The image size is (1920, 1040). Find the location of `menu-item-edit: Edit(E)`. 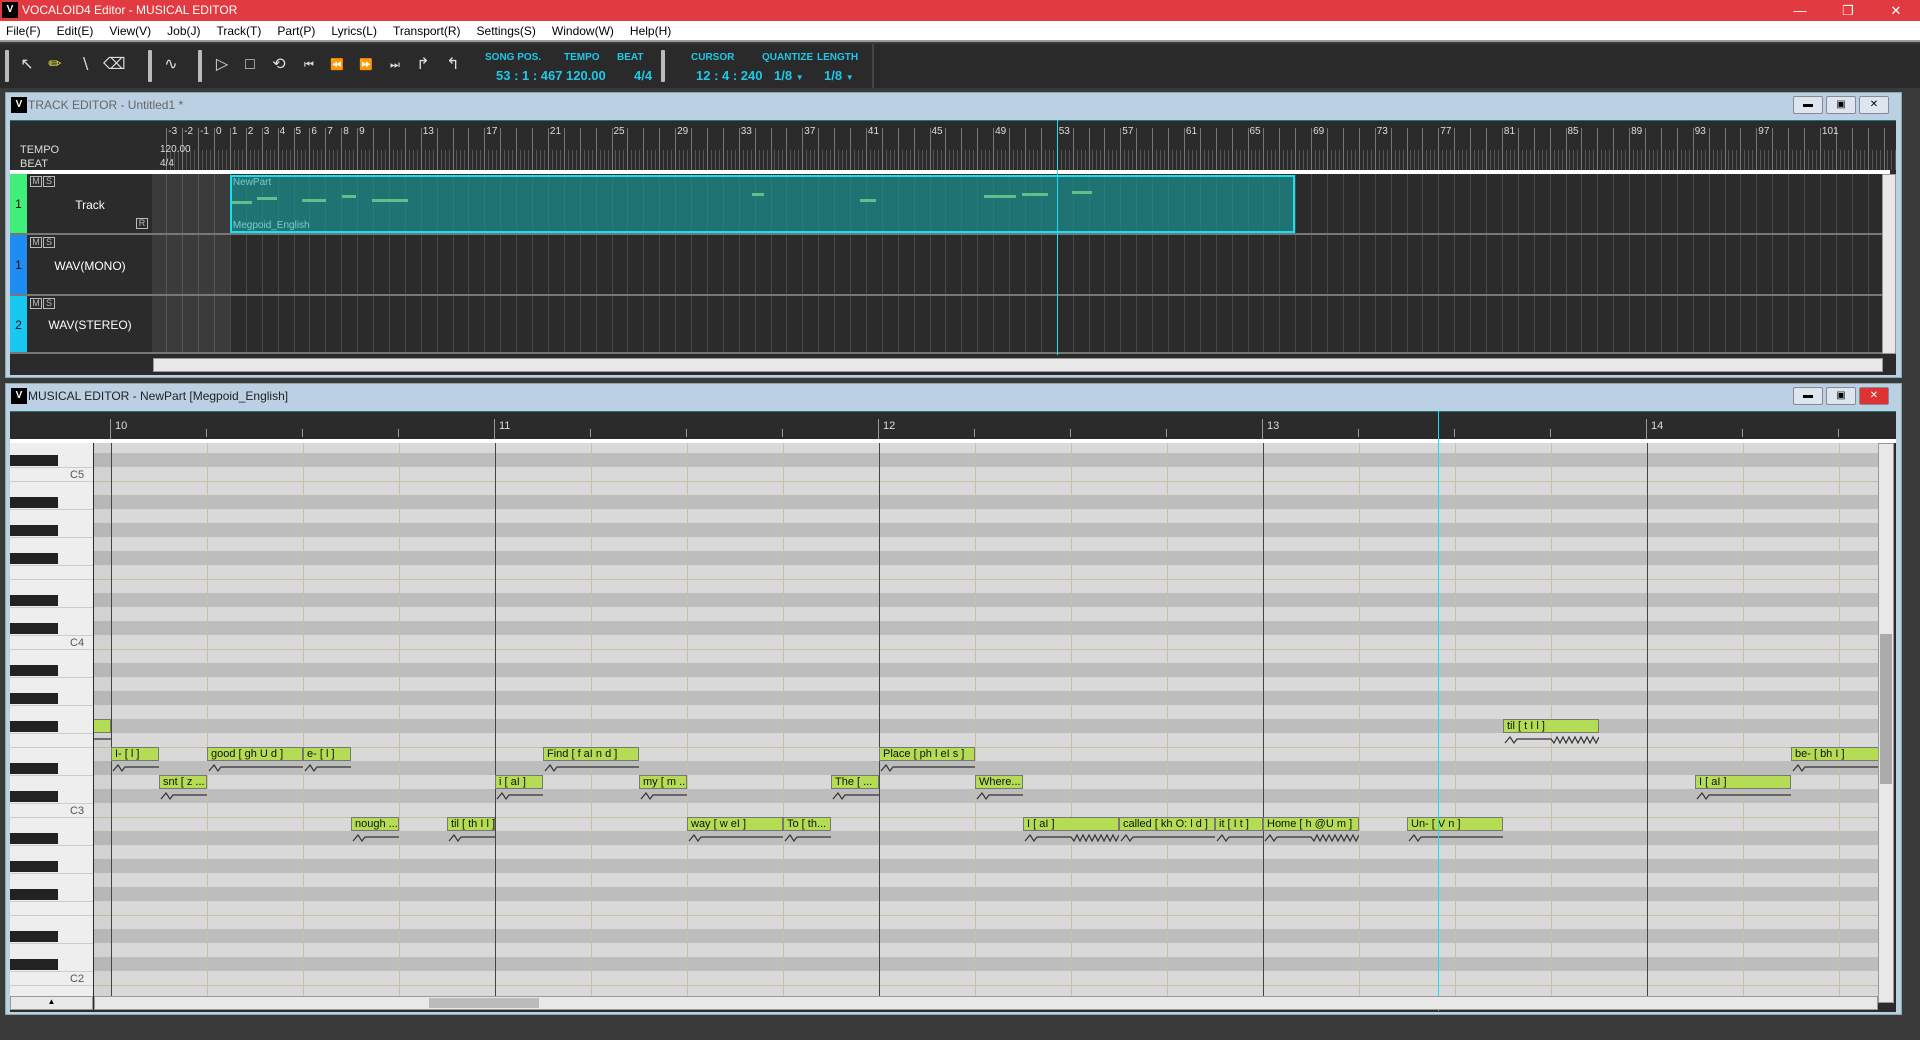

menu-item-edit: Edit(E) is located at coordinates (75, 31).